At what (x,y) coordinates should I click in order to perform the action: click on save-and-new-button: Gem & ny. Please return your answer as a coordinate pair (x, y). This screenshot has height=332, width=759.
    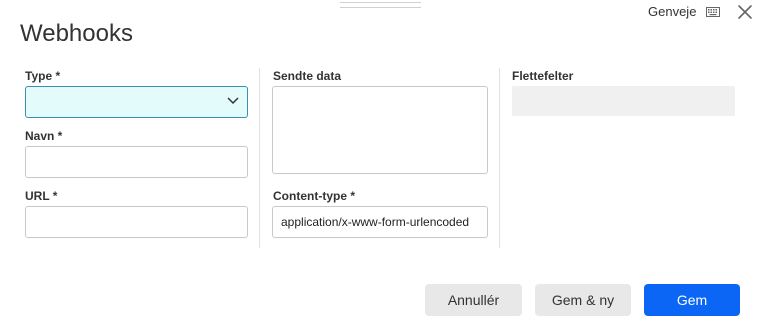
    Looking at the image, I should click on (583, 300).